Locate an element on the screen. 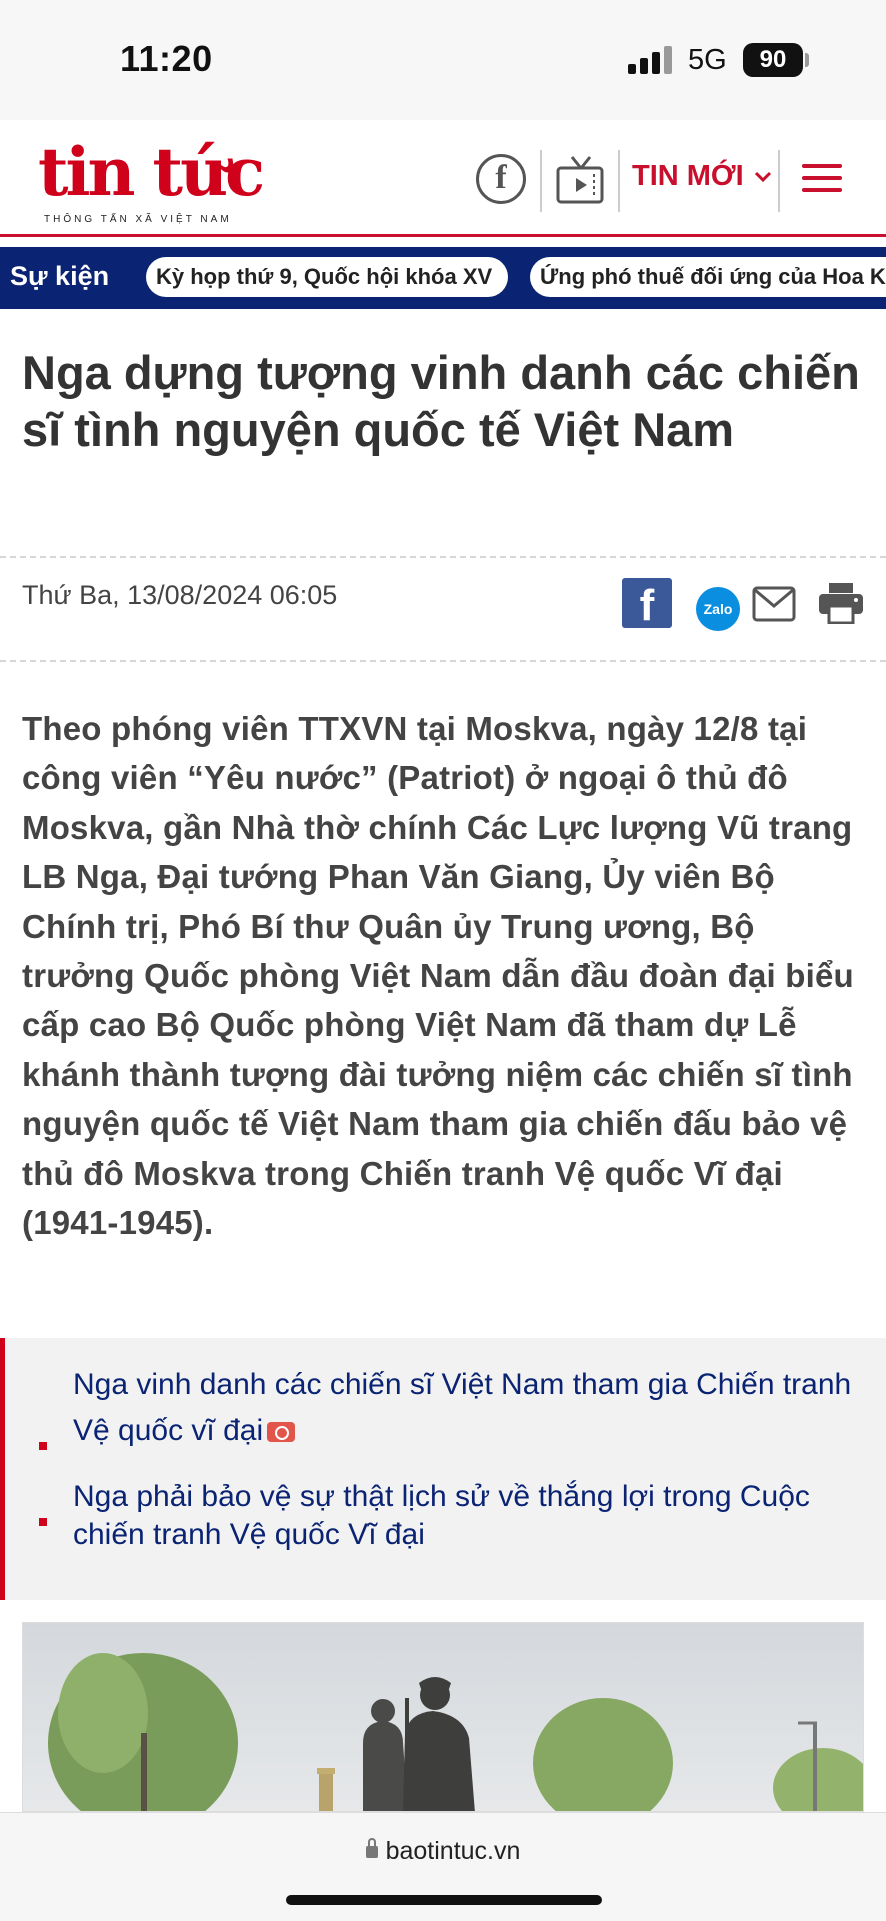  event-label: Sự kiện is located at coordinates (60, 276).